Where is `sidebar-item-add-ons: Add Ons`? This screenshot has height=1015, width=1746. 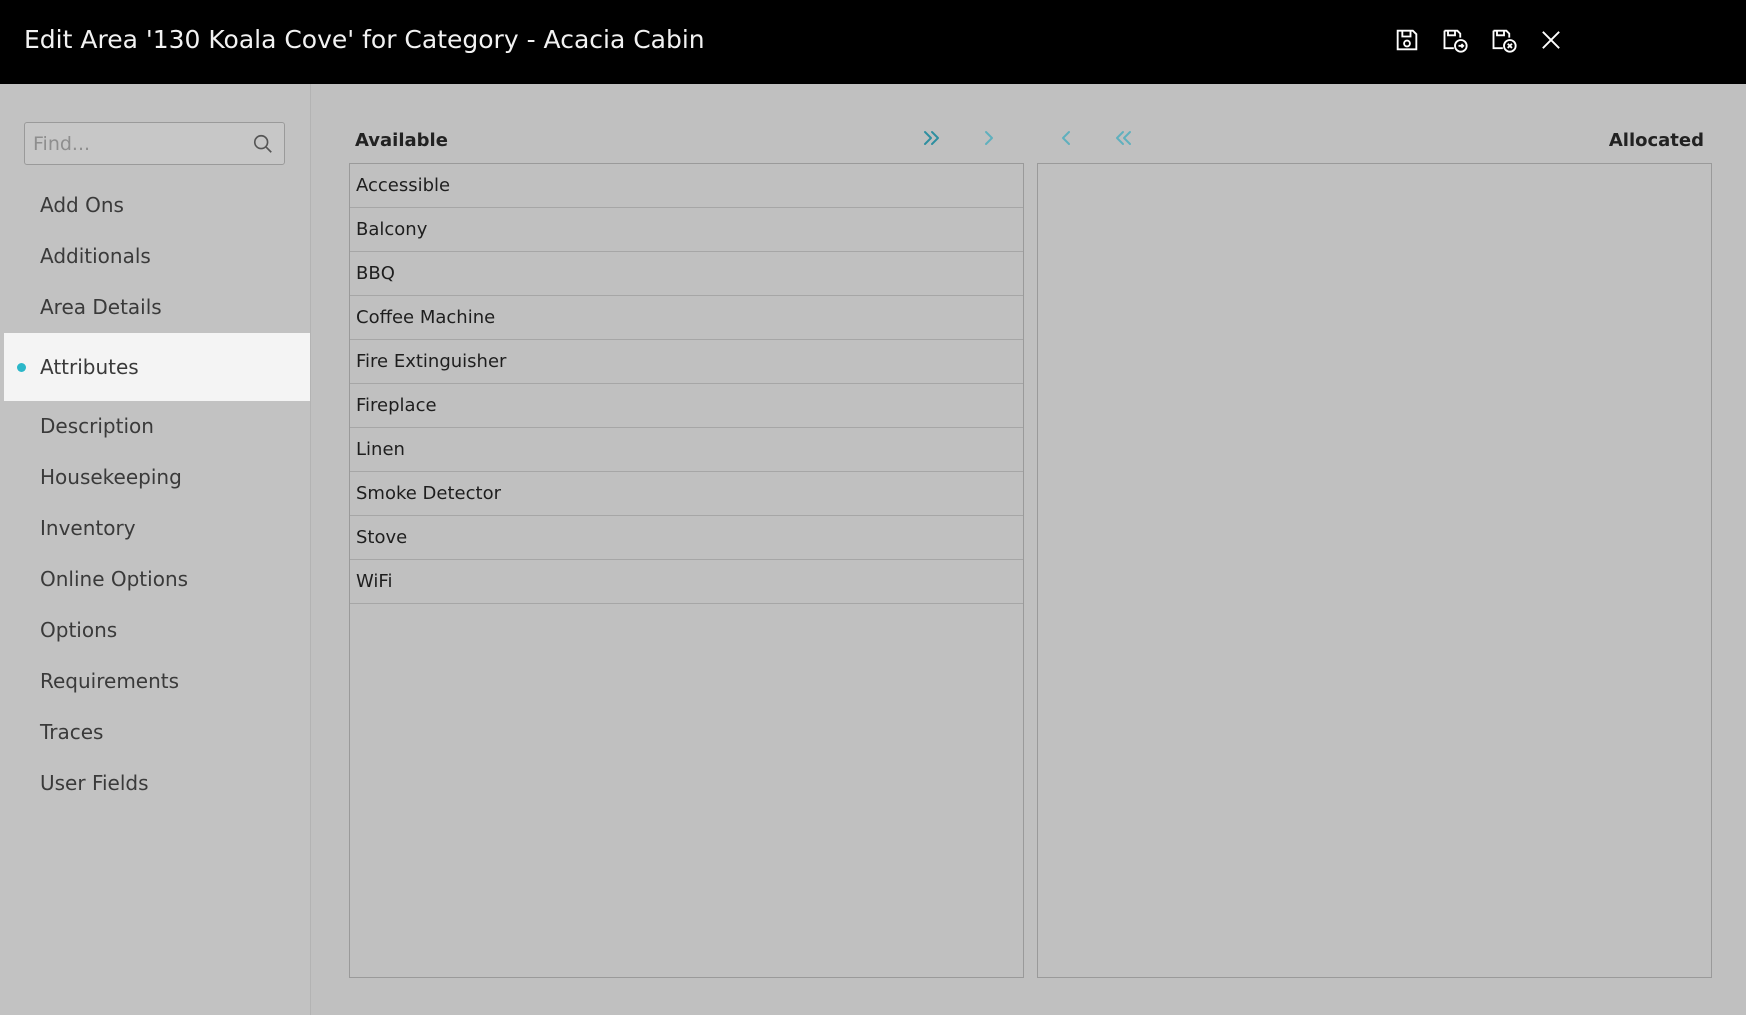
sidebar-item-add-ons: Add Ons is located at coordinates (157, 205).